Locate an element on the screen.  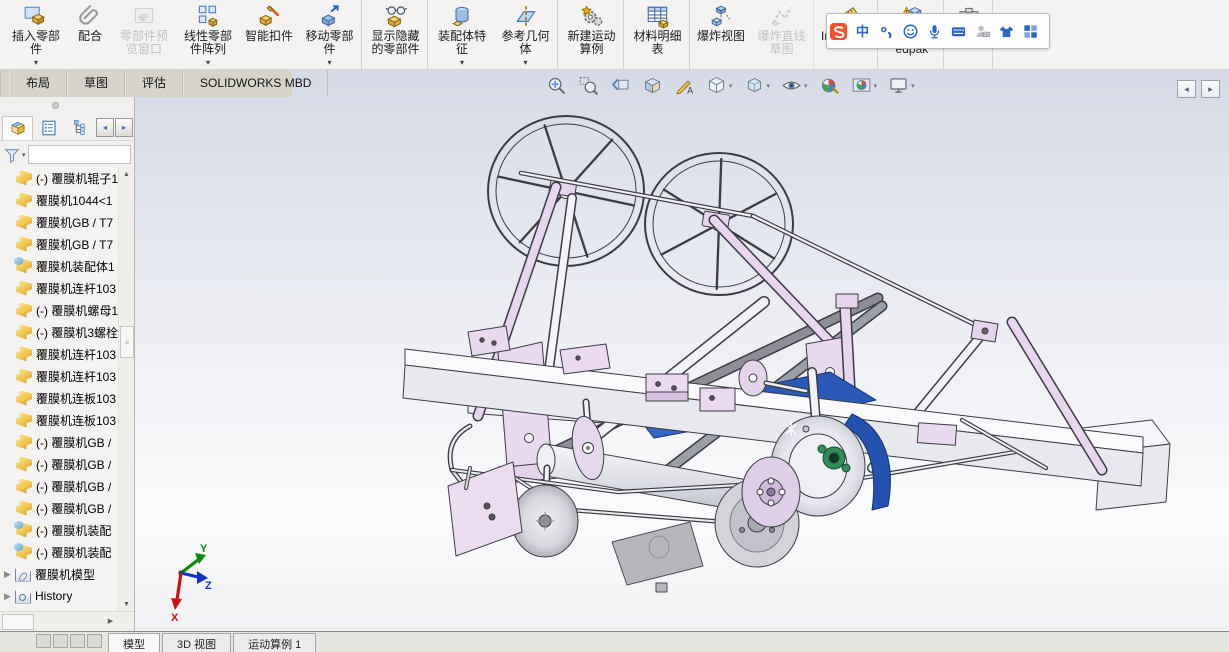
part is located at coordinates (24, 376).